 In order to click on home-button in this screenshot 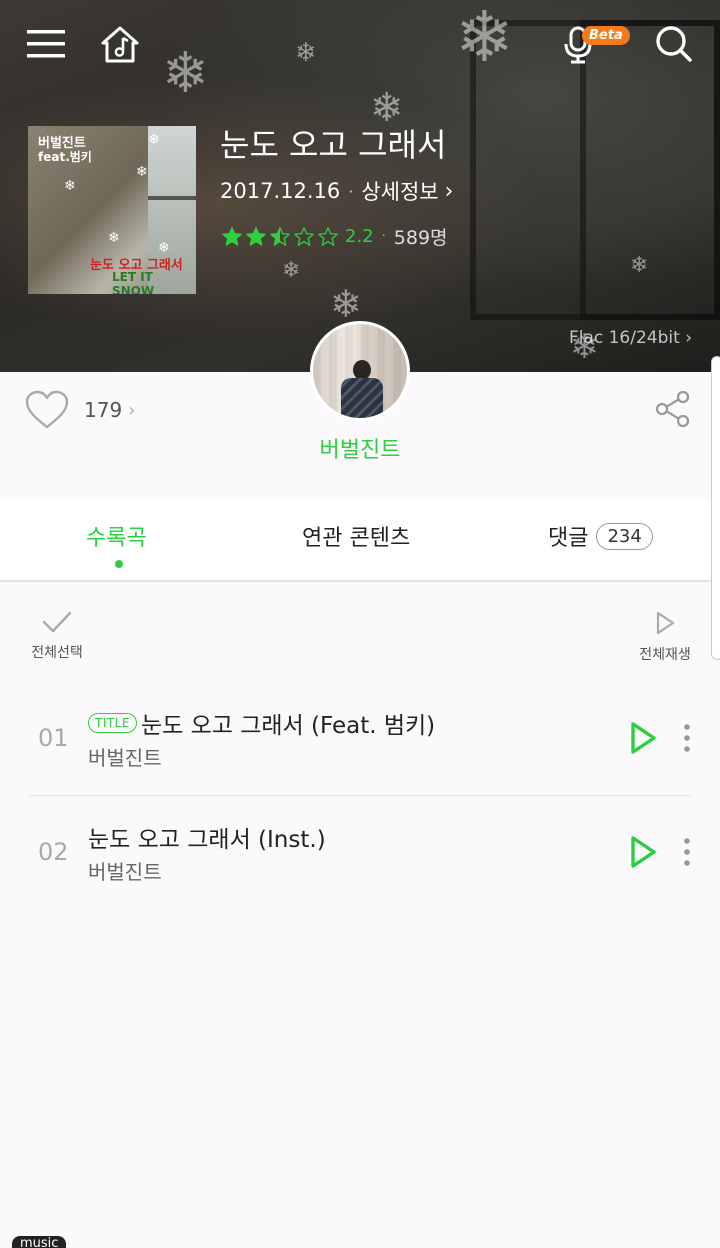, I will do `click(120, 44)`.